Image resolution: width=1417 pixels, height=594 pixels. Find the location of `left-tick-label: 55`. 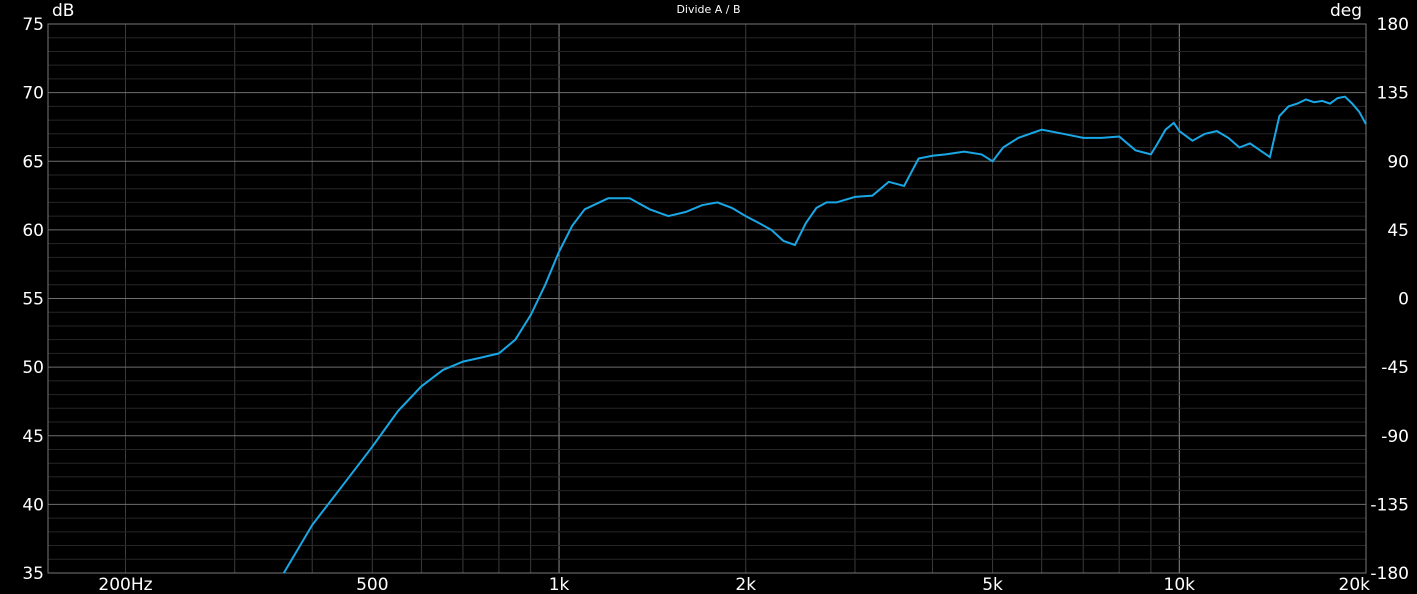

left-tick-label: 55 is located at coordinates (33, 300).